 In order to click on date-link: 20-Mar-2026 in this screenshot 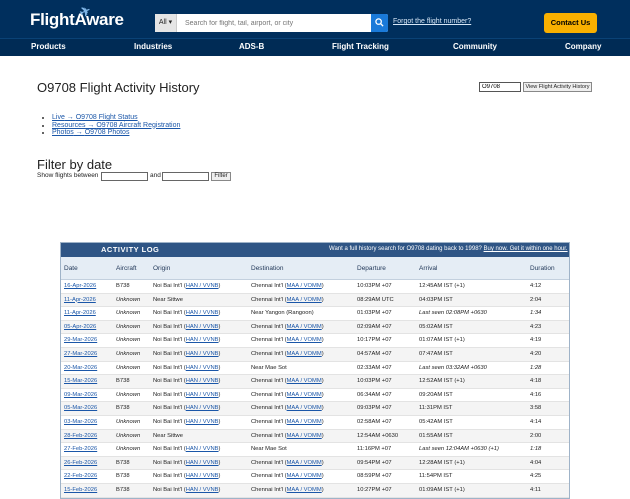, I will do `click(80, 368)`.